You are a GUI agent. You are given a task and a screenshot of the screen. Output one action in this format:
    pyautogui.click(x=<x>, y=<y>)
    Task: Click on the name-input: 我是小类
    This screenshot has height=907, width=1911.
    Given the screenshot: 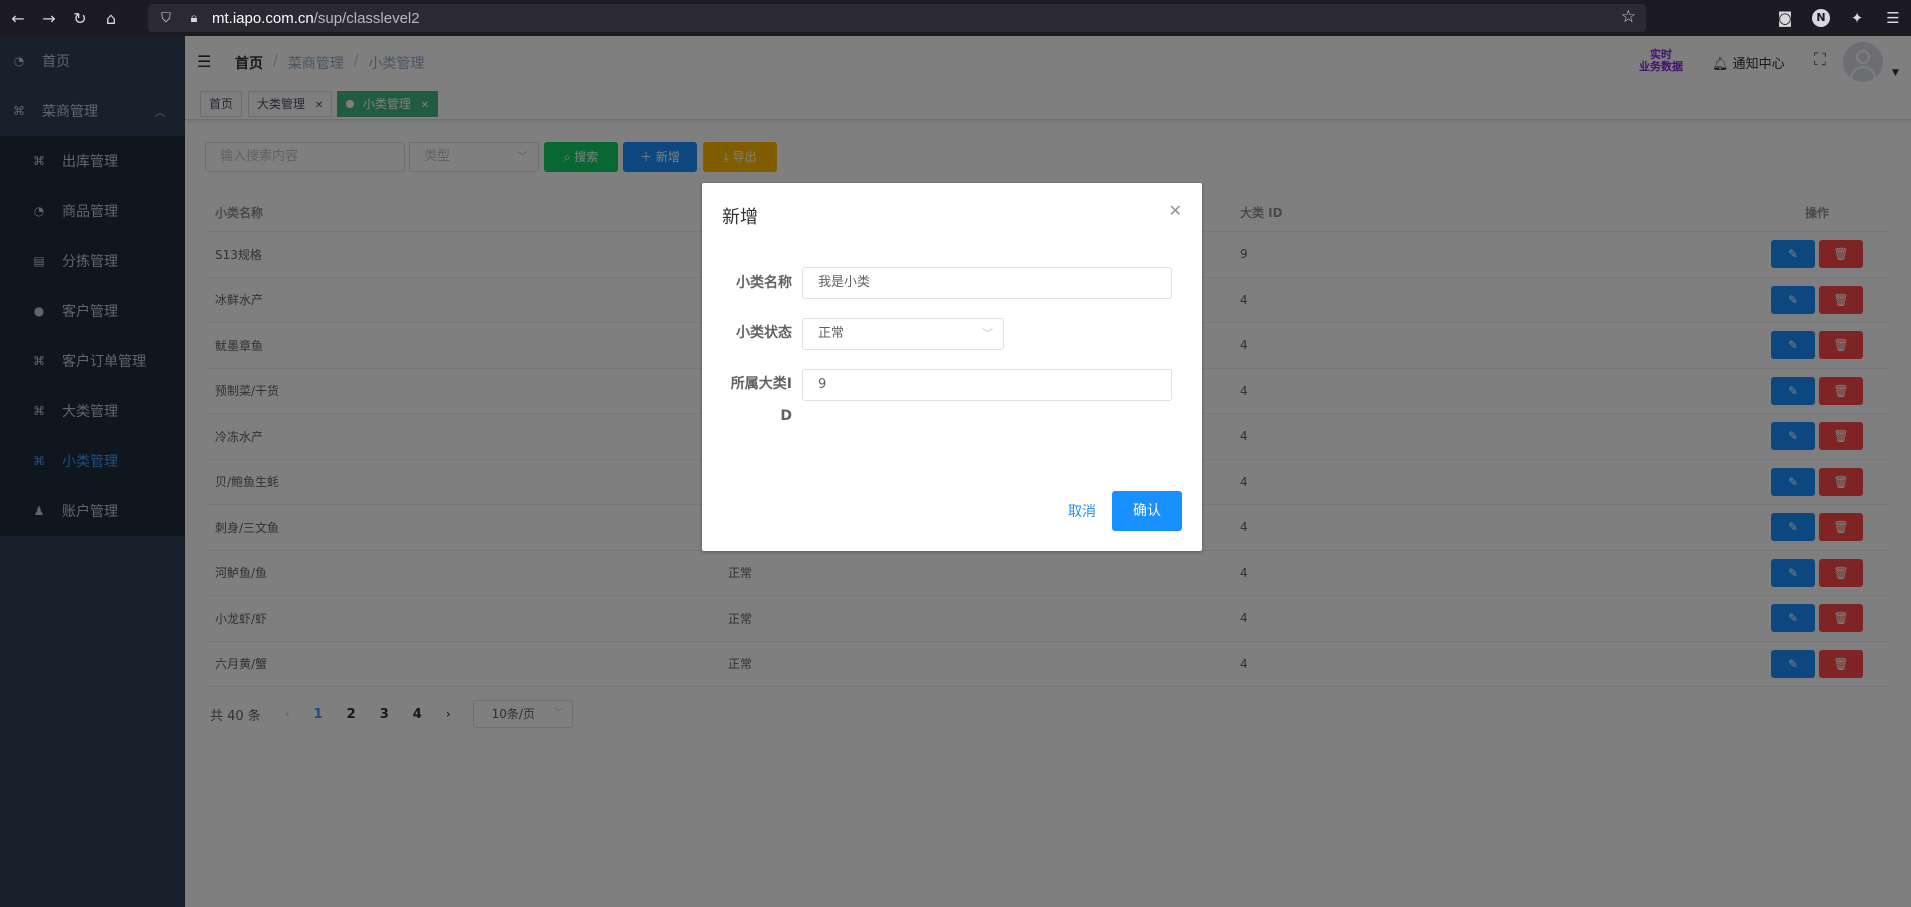 What is the action you would take?
    pyautogui.click(x=987, y=283)
    